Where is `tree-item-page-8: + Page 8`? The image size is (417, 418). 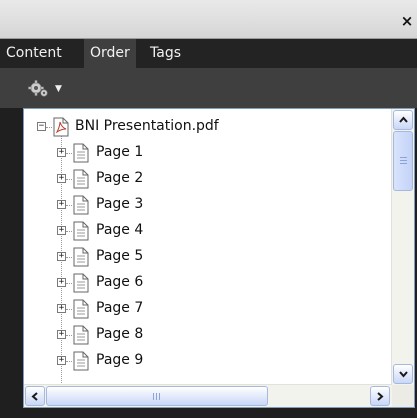 tree-item-page-8: + Page 8 is located at coordinates (208, 335).